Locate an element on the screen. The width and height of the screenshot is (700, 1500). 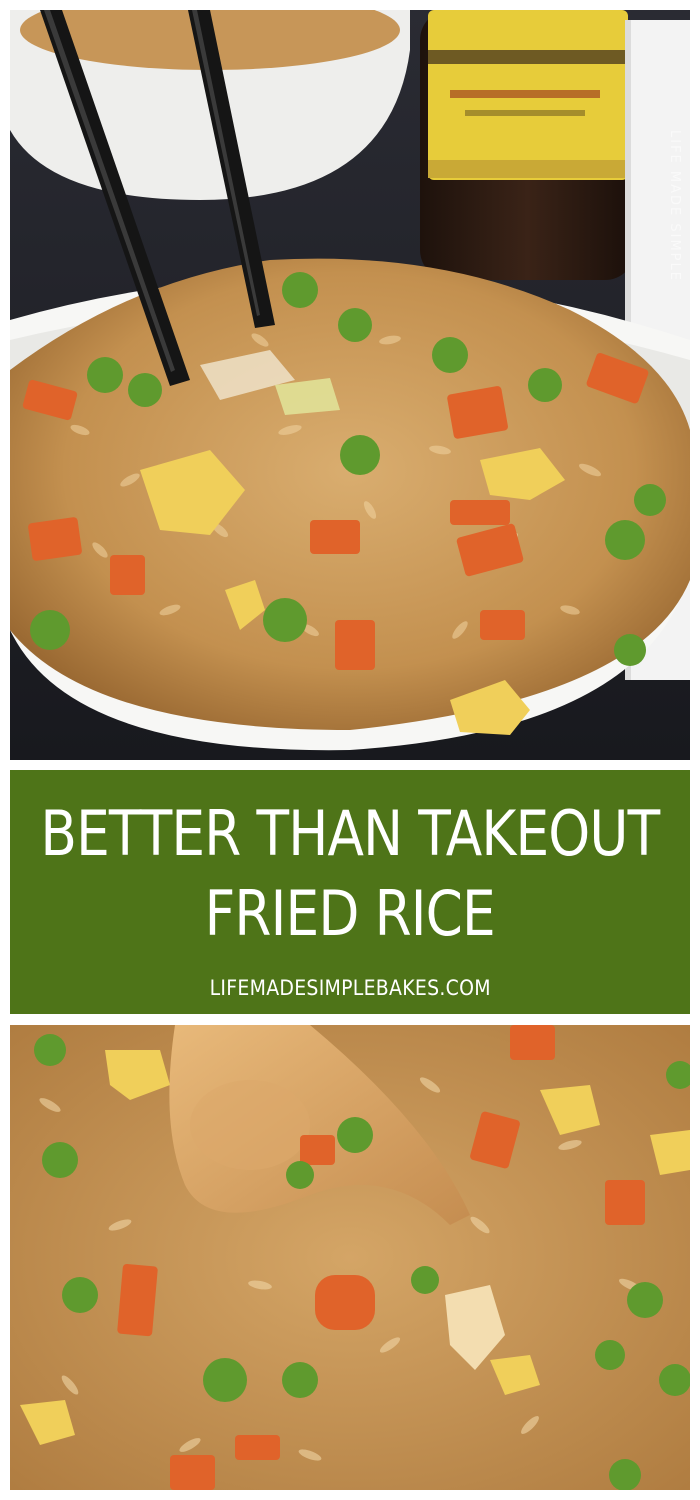
recipe-title-line-1: BETTER THAN TAKEOUT is located at coordinates (350, 833).